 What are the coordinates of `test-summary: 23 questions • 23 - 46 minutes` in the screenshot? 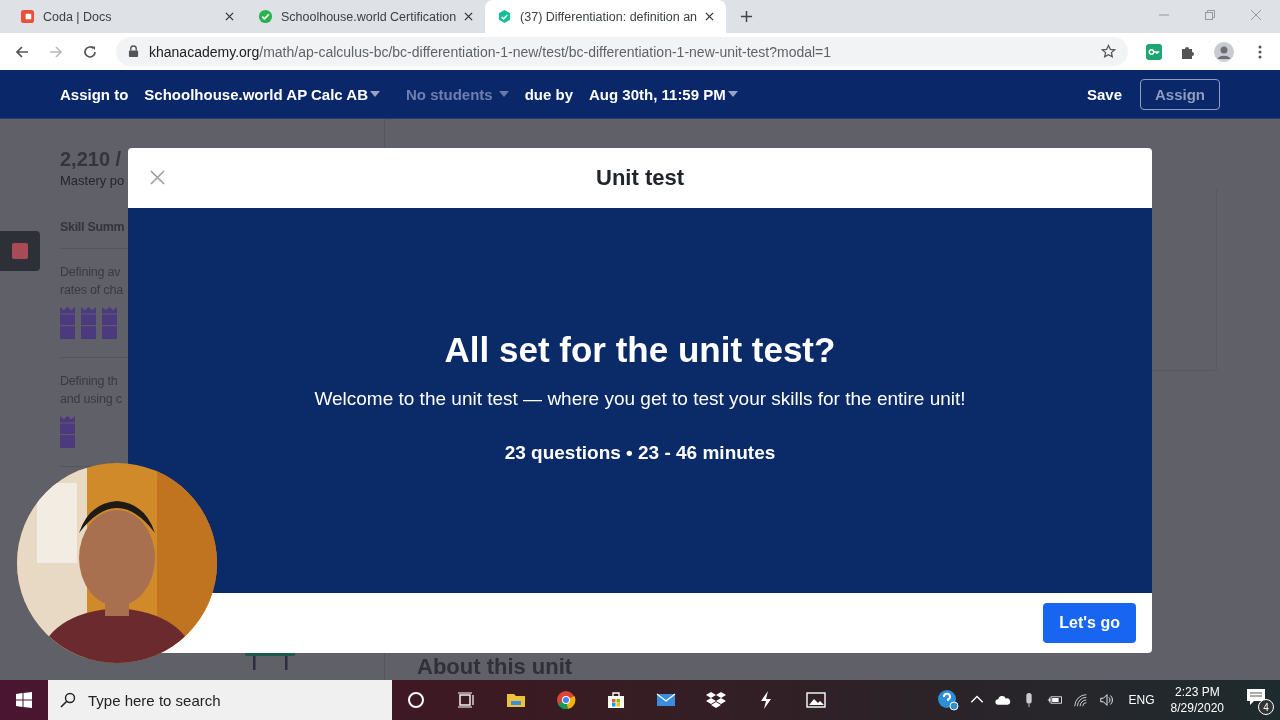 It's located at (640, 453).